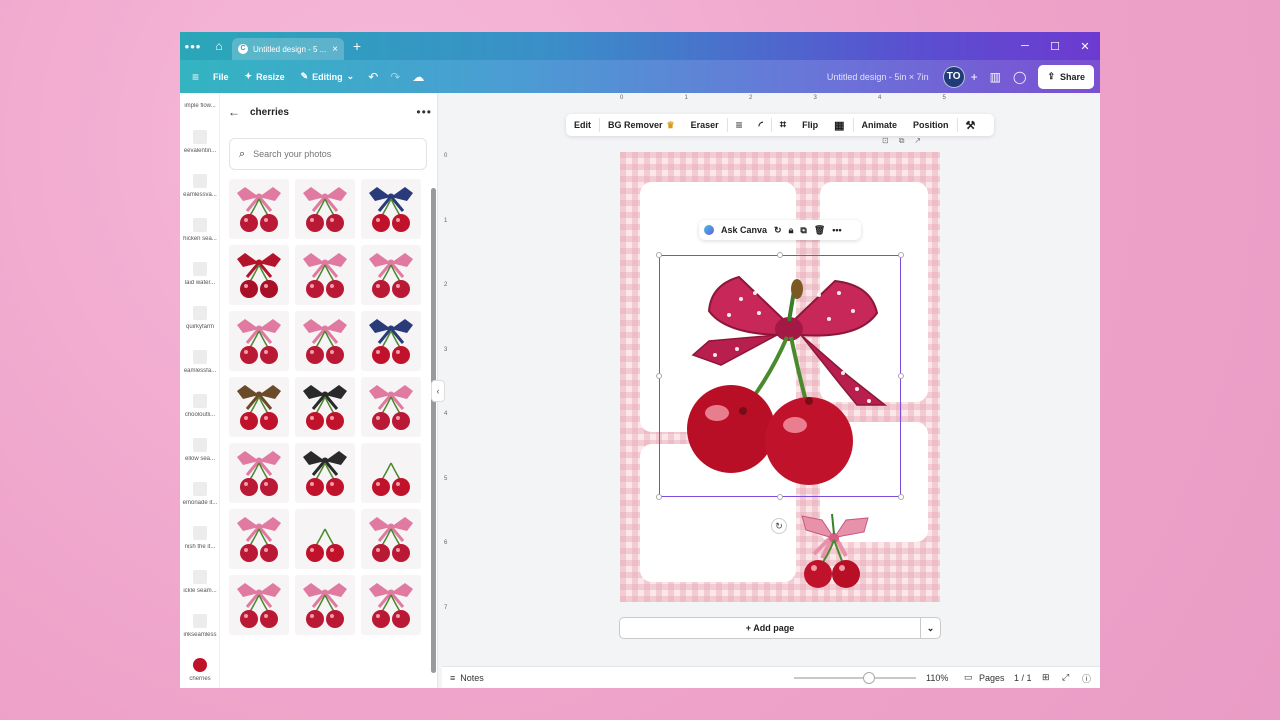  What do you see at coordinates (770, 628) in the screenshot?
I see `add-page-button: + Add page` at bounding box center [770, 628].